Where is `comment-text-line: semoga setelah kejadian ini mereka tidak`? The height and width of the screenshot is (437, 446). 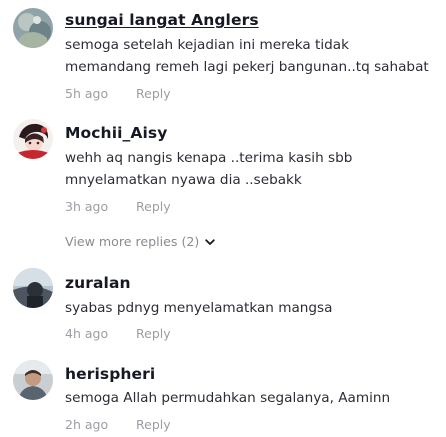 comment-text-line: semoga setelah kejadian ini mereka tidak is located at coordinates (207, 45).